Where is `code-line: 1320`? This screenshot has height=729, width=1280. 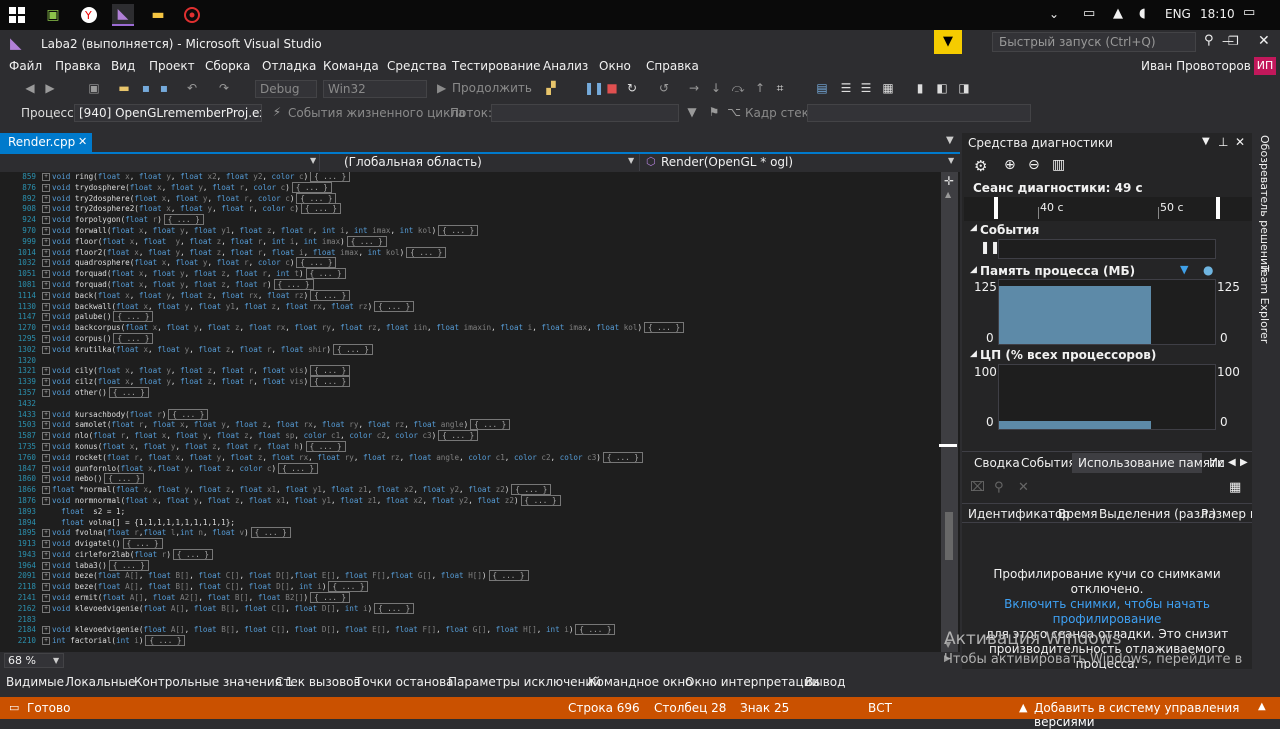 code-line: 1320 is located at coordinates (470, 361).